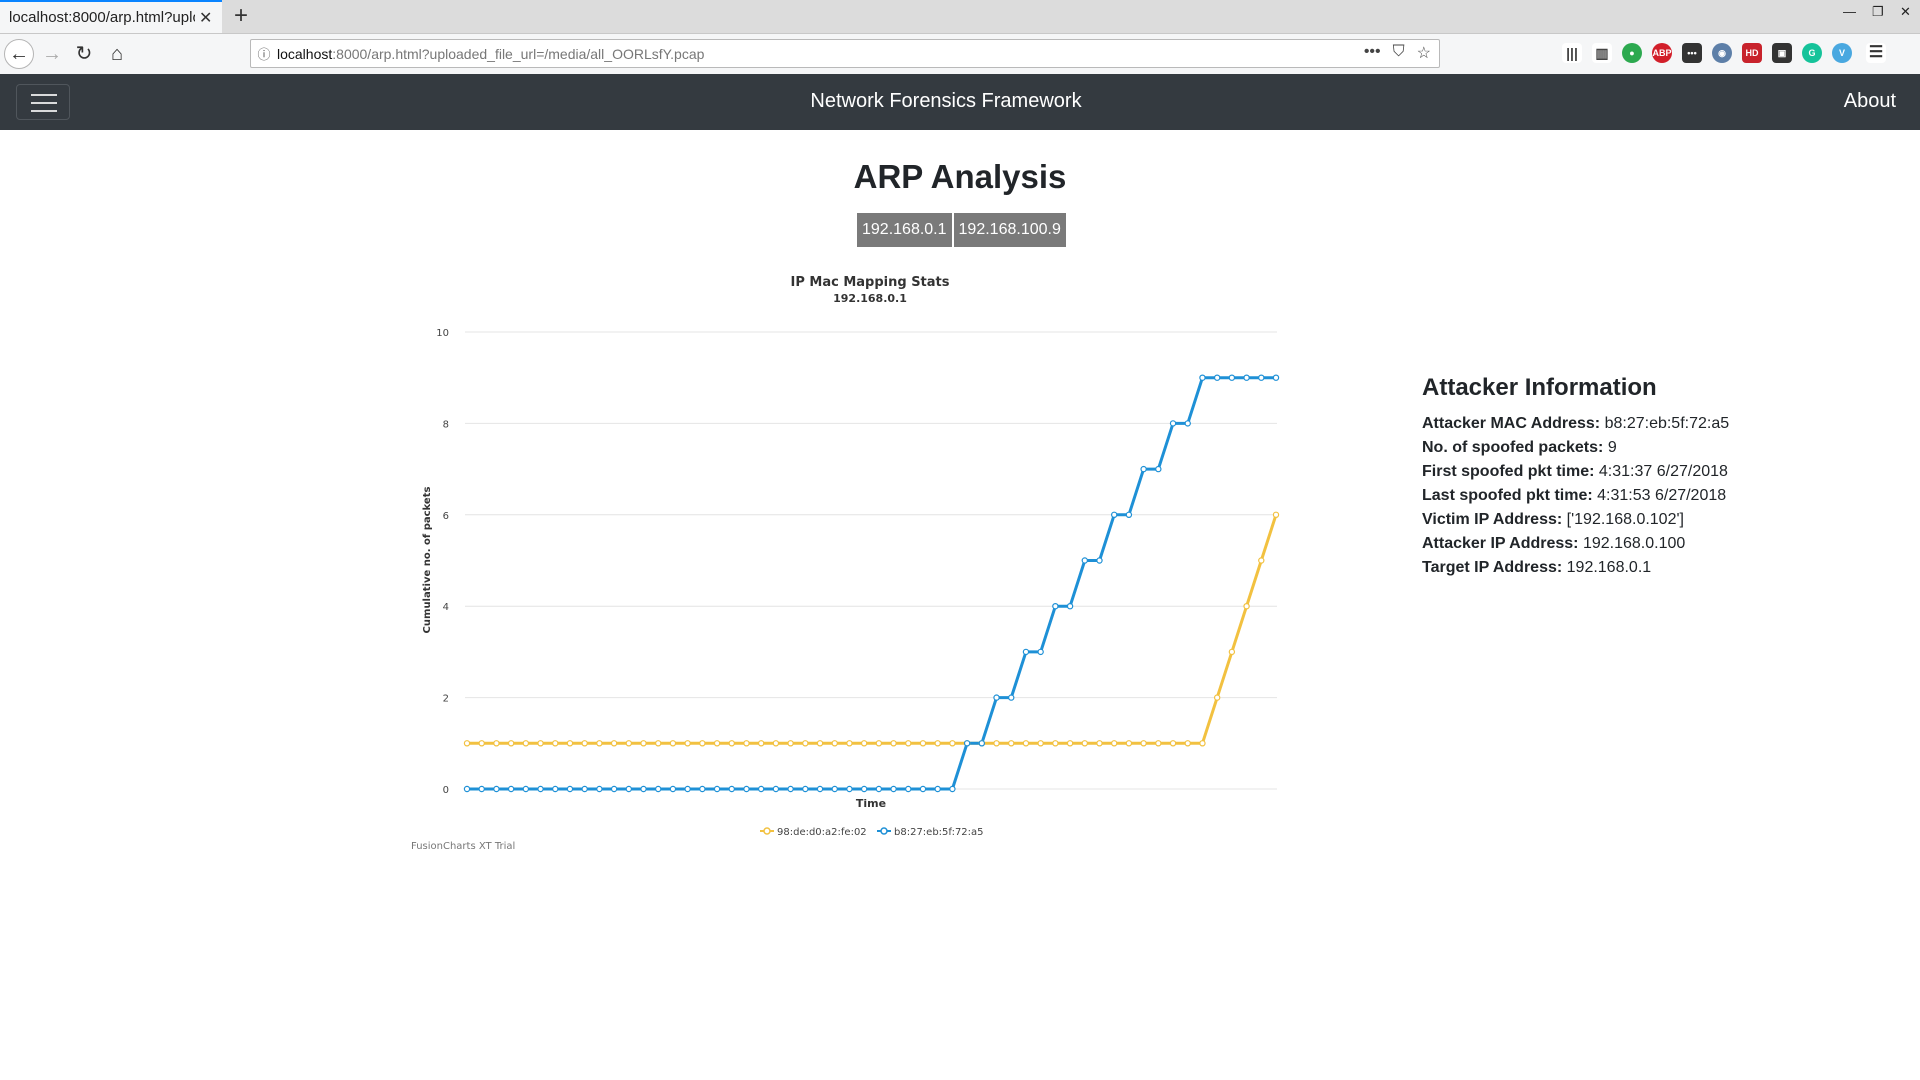  I want to click on info-label: No. of spoofed packets:, so click(1513, 447).